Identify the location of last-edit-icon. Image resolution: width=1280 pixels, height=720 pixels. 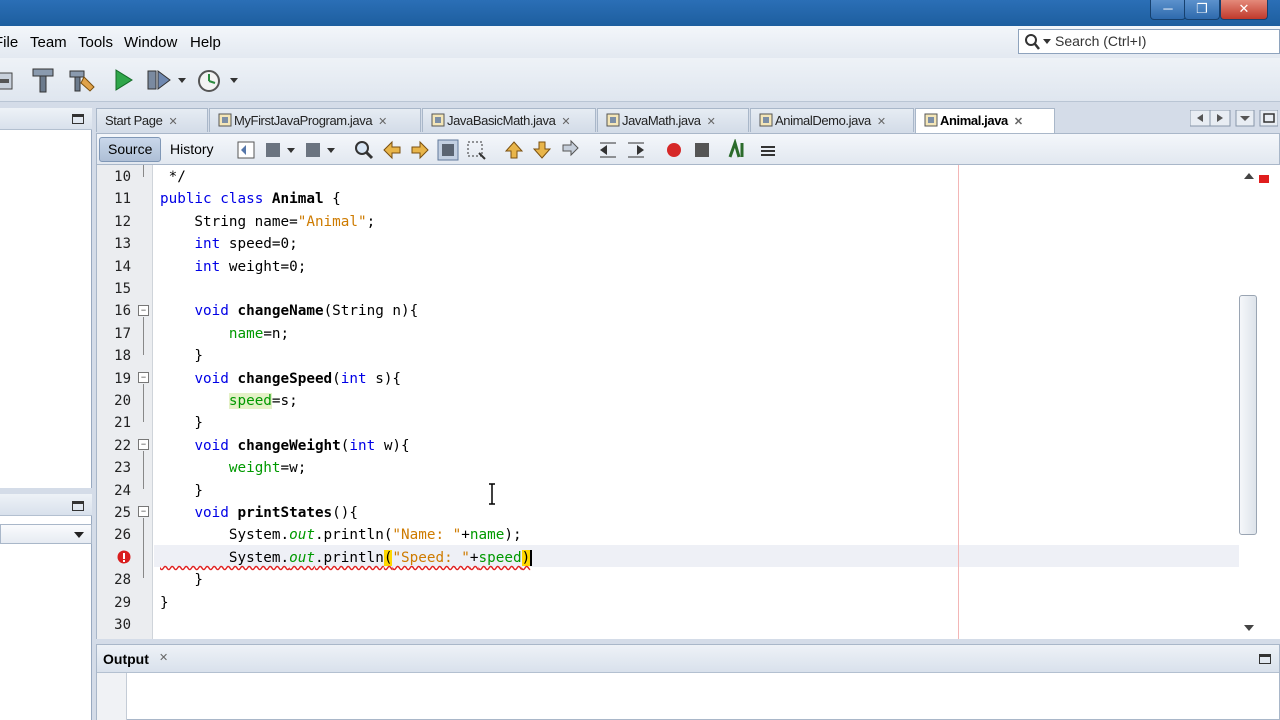
(246, 150).